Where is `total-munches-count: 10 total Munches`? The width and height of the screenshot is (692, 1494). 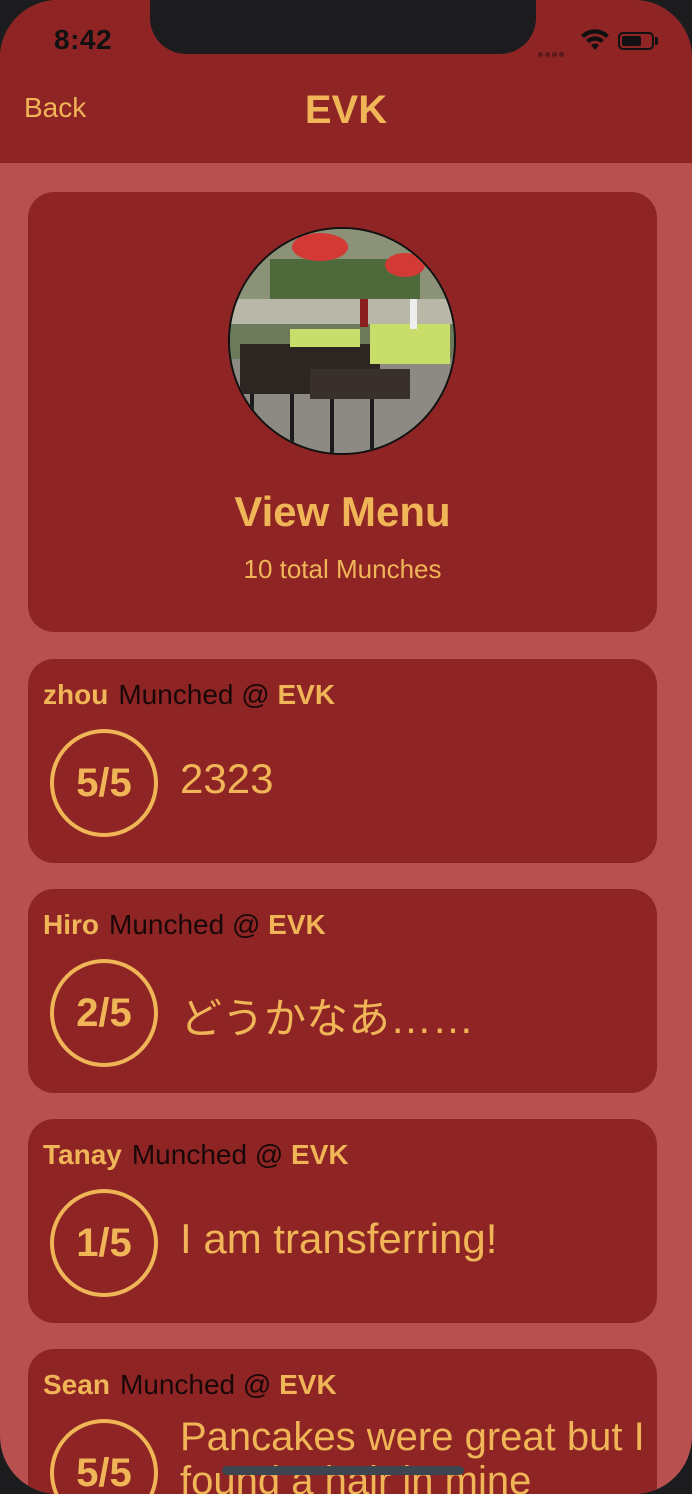 total-munches-count: 10 total Munches is located at coordinates (342, 569).